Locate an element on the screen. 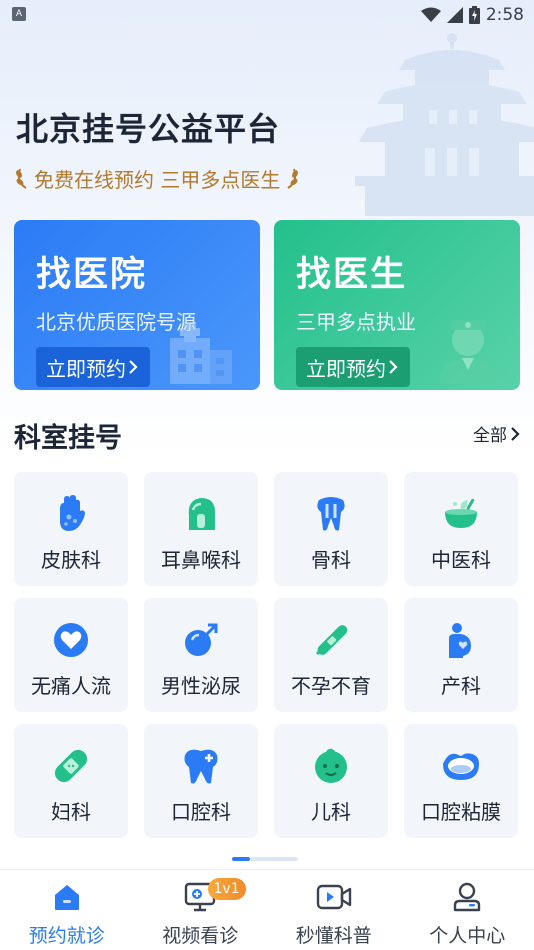 This screenshot has width=534, height=950. laurel-left-icon is located at coordinates (21, 178).